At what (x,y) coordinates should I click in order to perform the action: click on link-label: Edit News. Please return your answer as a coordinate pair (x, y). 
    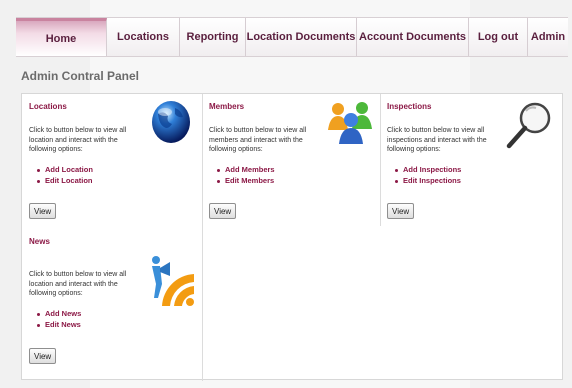
    Looking at the image, I should click on (63, 324).